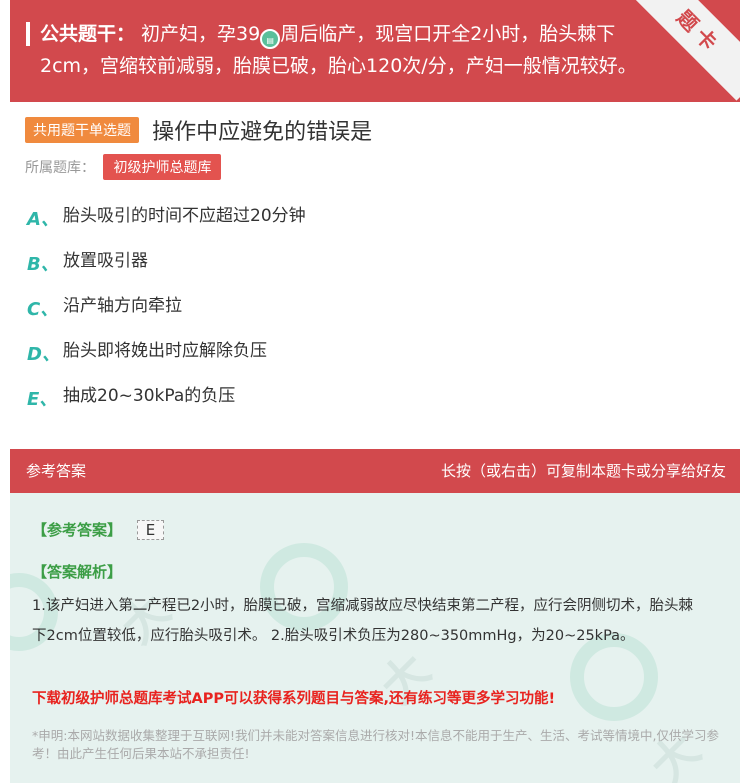  What do you see at coordinates (162, 167) in the screenshot?
I see `bank-name-link: 初级护师总题库` at bounding box center [162, 167].